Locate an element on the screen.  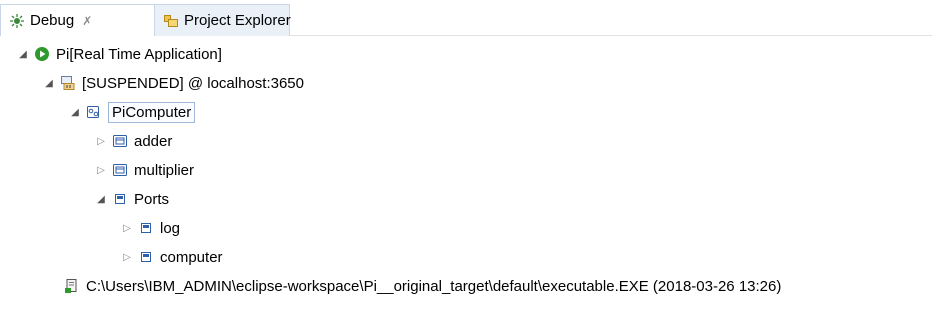
suspended-target-icon is located at coordinates (68, 83).